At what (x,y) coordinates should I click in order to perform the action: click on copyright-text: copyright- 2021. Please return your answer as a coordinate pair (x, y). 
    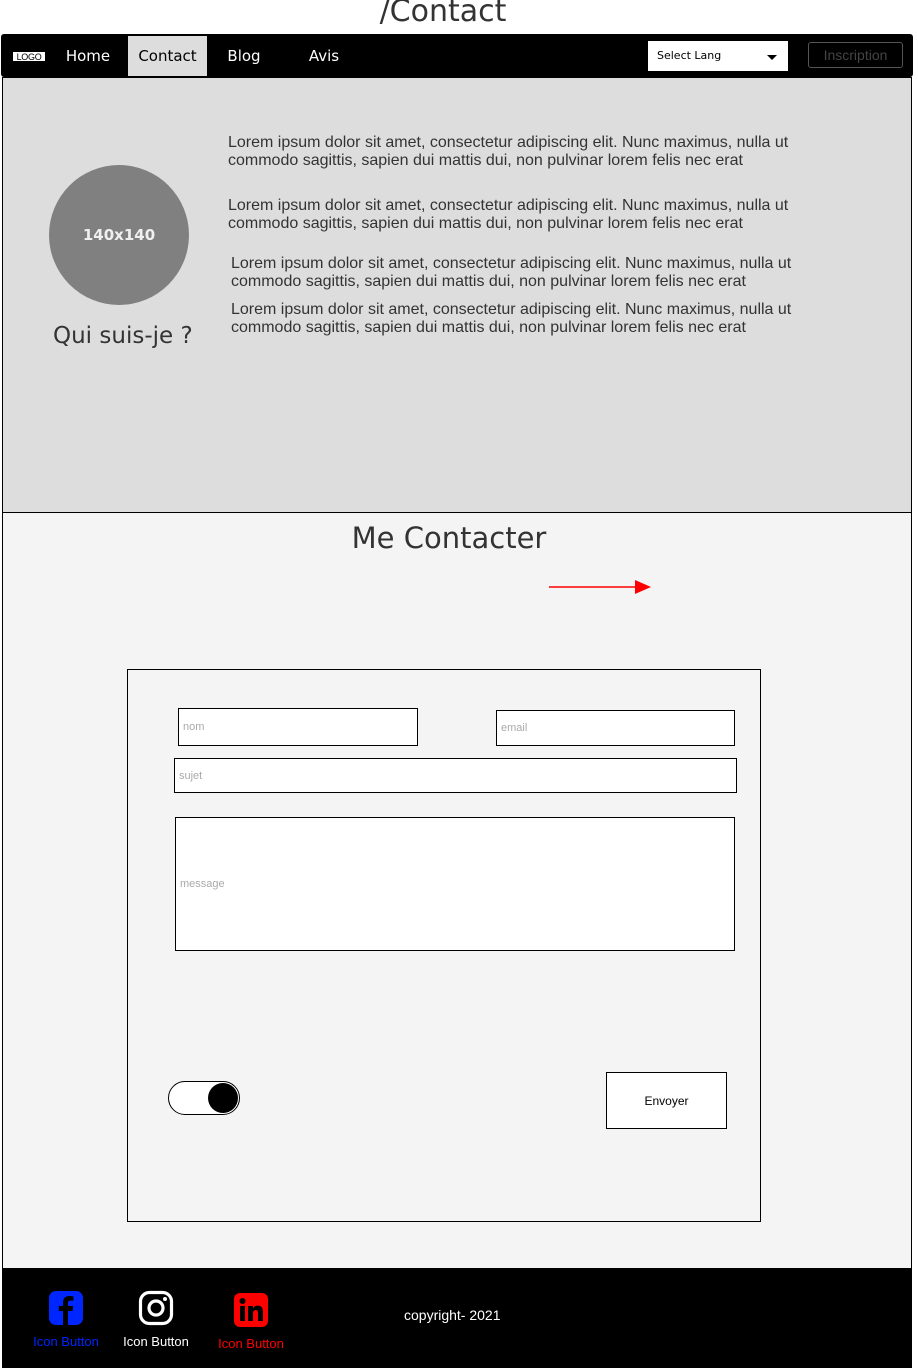
    Looking at the image, I should click on (452, 1315).